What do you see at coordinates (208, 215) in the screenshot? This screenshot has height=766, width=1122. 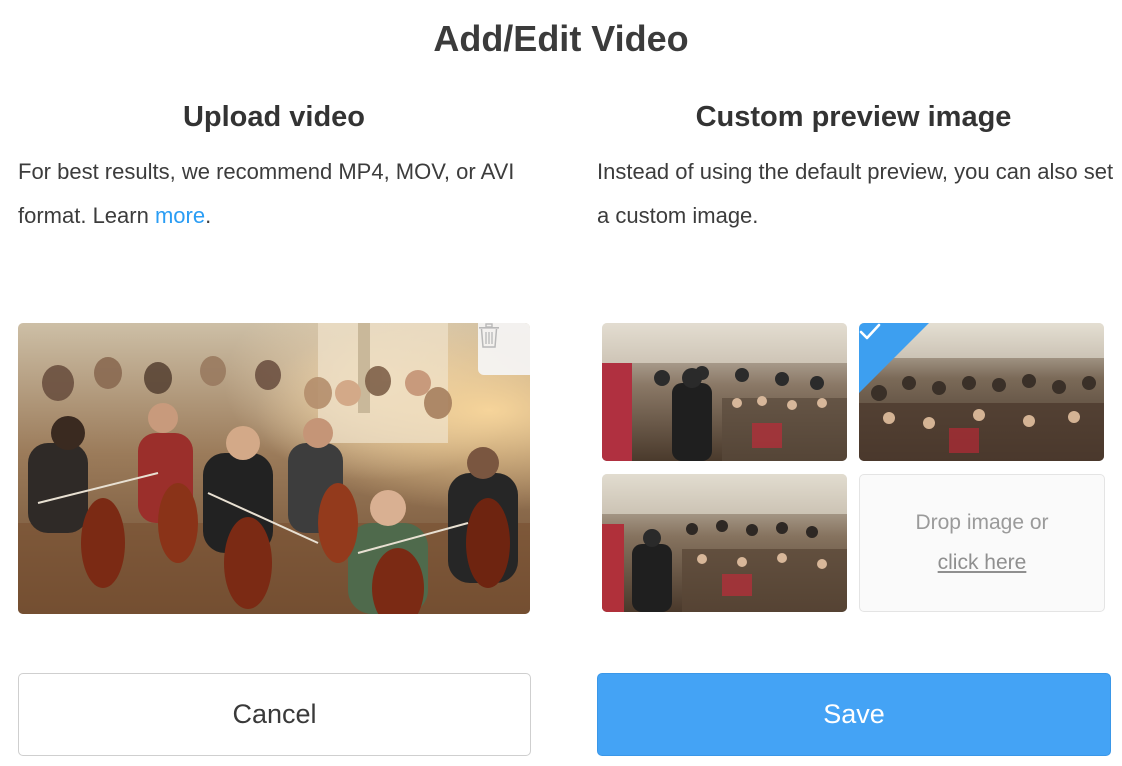 I see `upload-description-suffix: .` at bounding box center [208, 215].